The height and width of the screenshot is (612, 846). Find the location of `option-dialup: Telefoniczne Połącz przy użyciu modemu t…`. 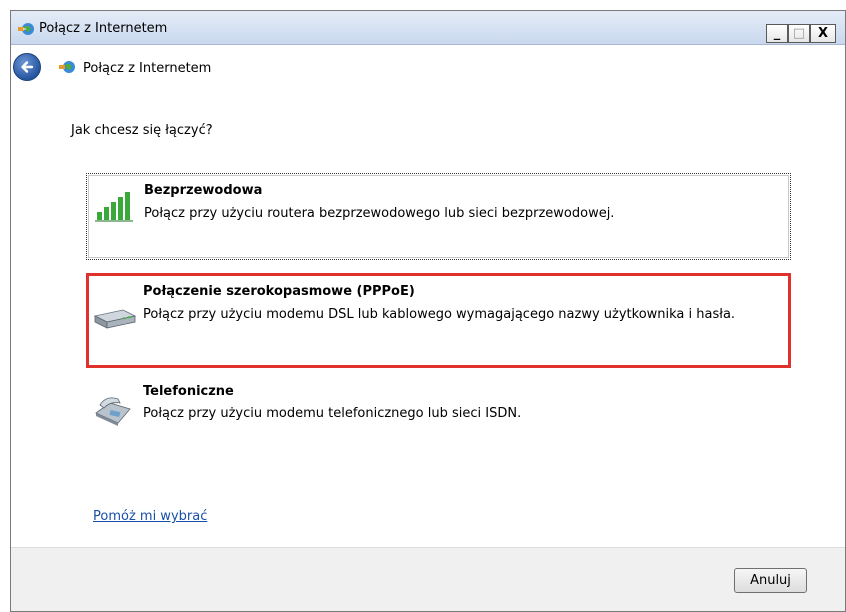

option-dialup: Telefoniczne Połącz przy użyciu modemu t… is located at coordinates (438, 409).